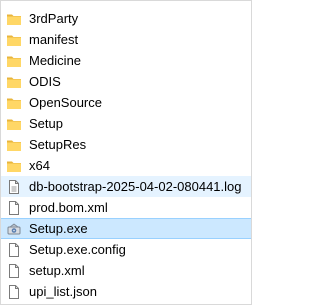  What do you see at coordinates (126, 228) in the screenshot?
I see `file-row-setup-exe: Setup.exe` at bounding box center [126, 228].